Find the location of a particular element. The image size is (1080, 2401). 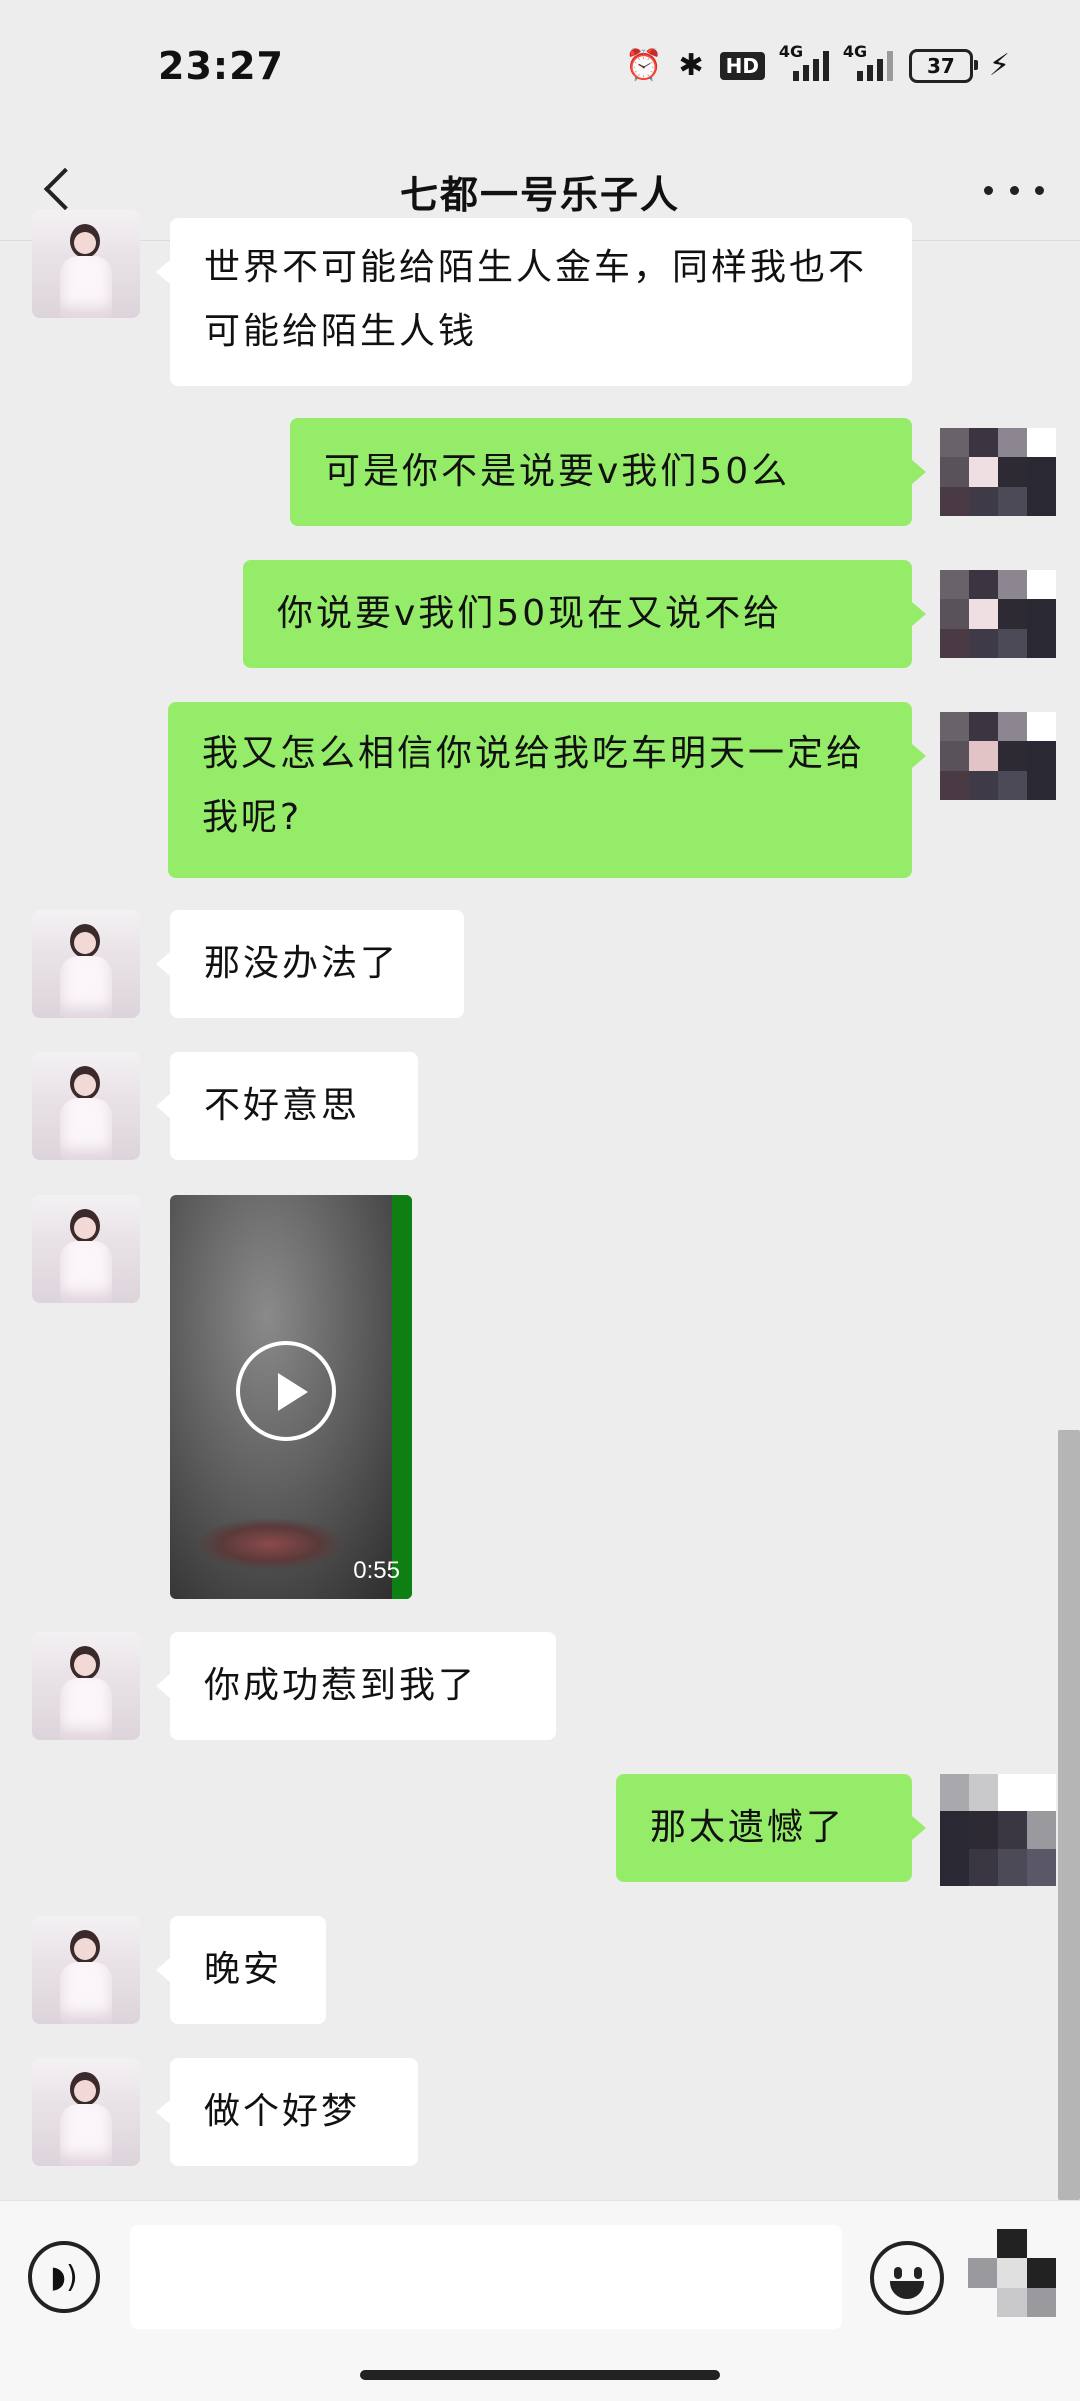

battery-icon: 37 is located at coordinates (943, 65).